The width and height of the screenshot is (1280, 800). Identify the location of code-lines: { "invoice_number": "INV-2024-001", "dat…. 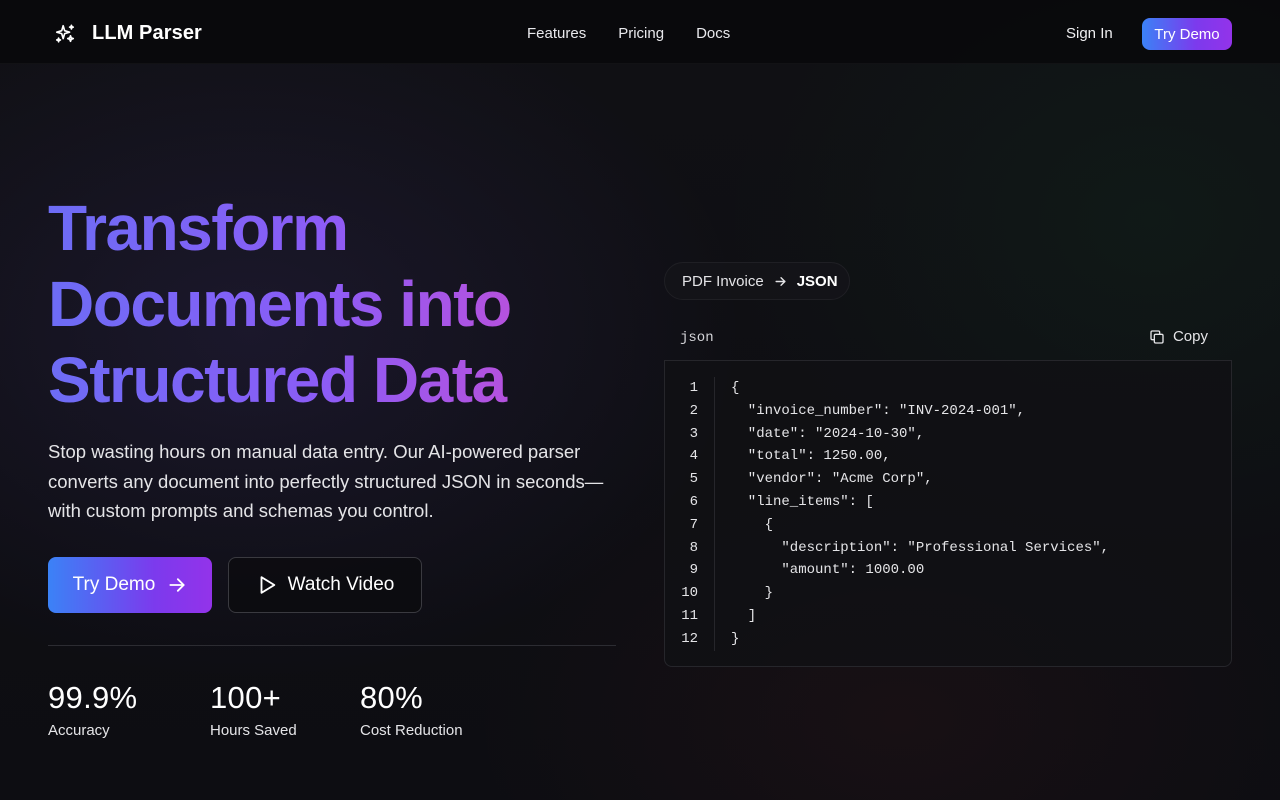
(920, 514).